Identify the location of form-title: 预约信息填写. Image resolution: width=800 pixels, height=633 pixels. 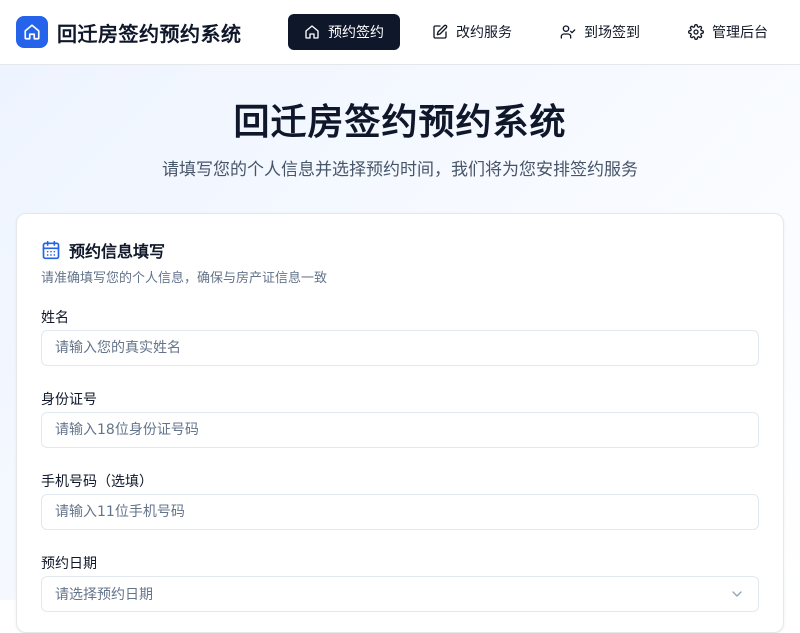
(117, 251).